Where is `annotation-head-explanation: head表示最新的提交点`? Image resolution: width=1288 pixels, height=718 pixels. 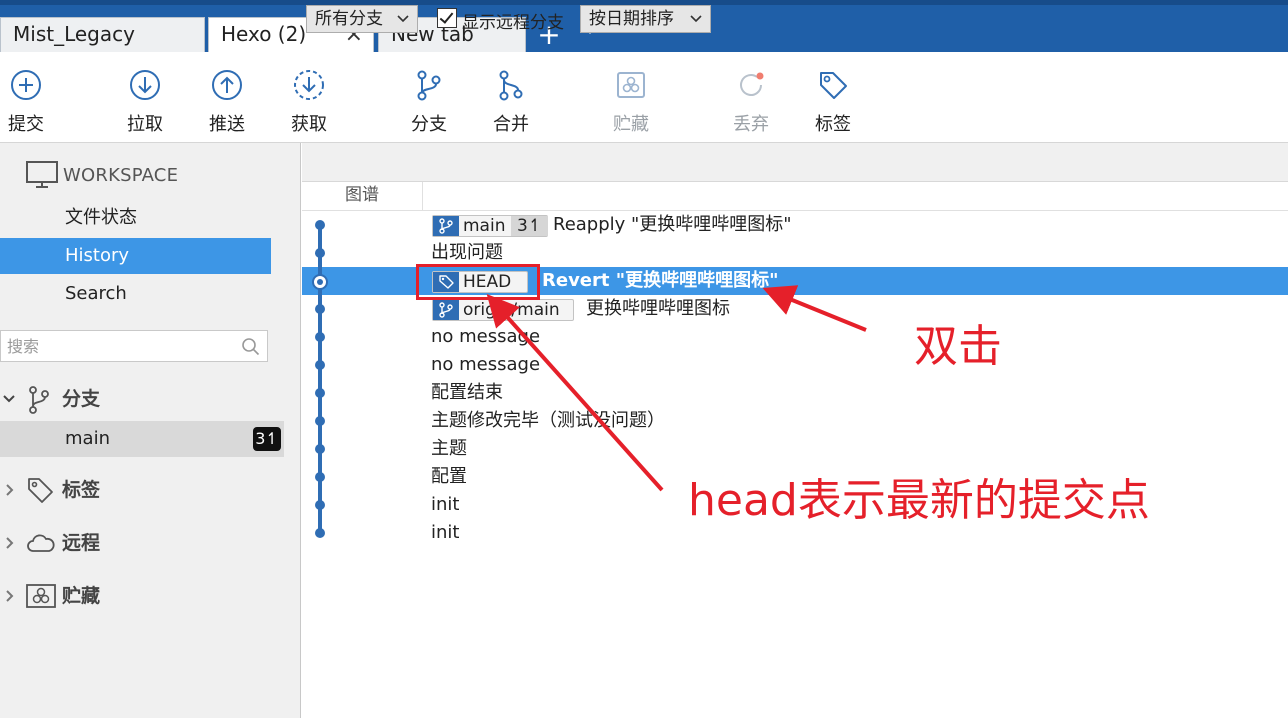 annotation-head-explanation: head表示最新的提交点 is located at coordinates (919, 500).